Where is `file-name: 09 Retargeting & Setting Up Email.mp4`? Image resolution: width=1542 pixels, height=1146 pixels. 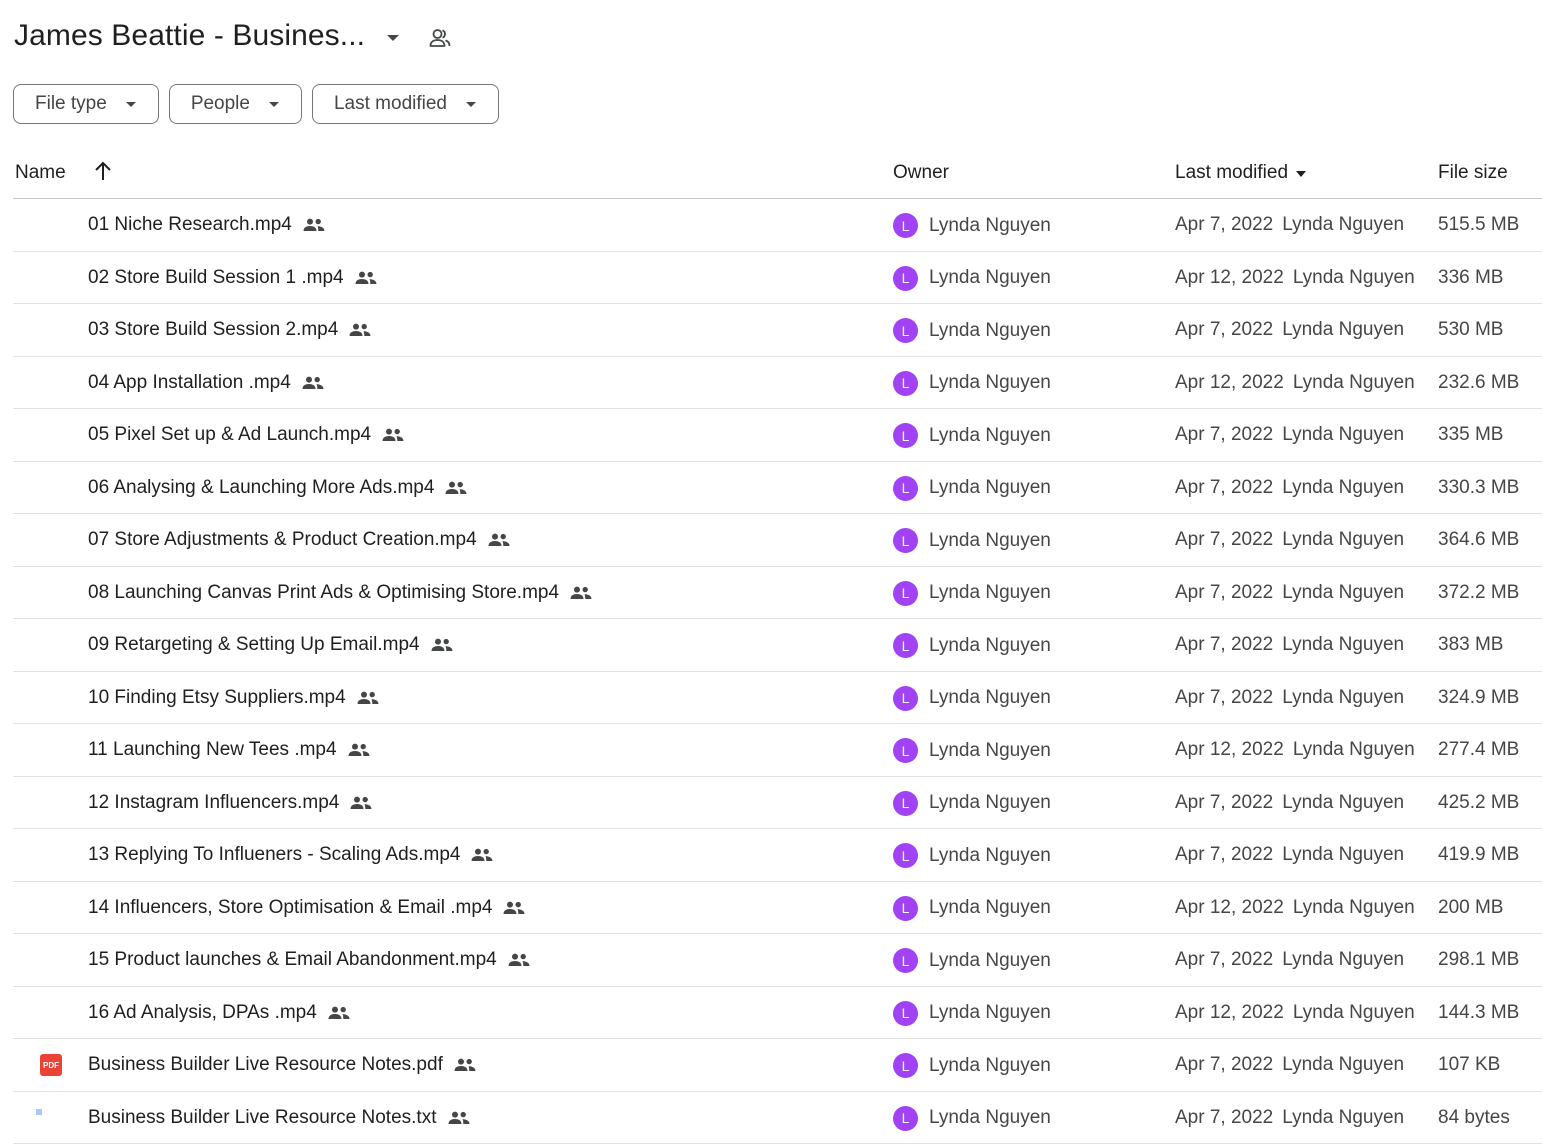
file-name: 09 Retargeting & Setting Up Email.mp4 is located at coordinates (254, 645).